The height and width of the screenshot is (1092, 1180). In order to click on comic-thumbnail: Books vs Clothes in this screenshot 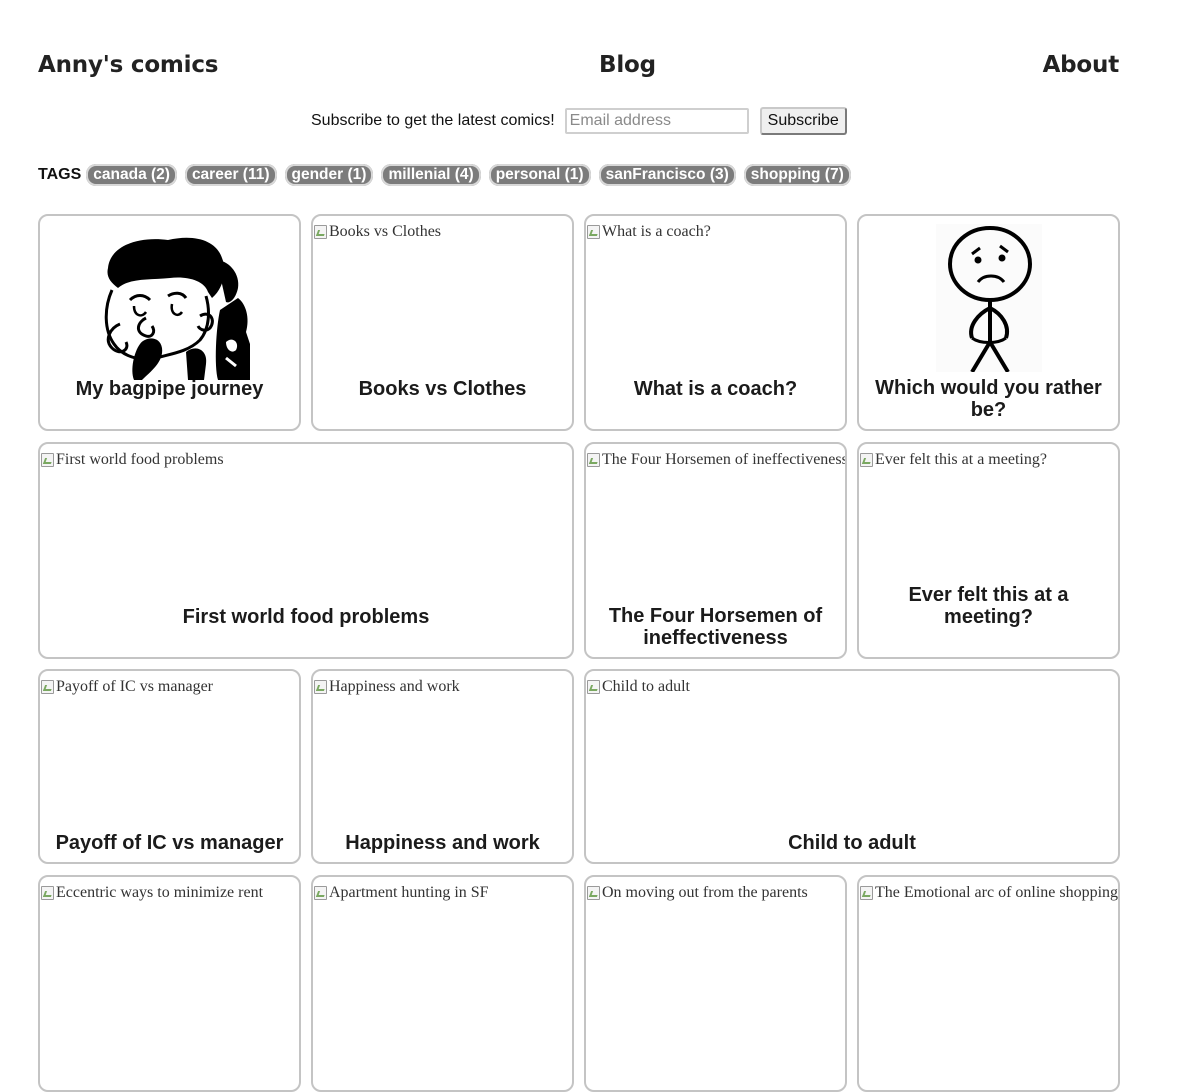, I will do `click(377, 232)`.